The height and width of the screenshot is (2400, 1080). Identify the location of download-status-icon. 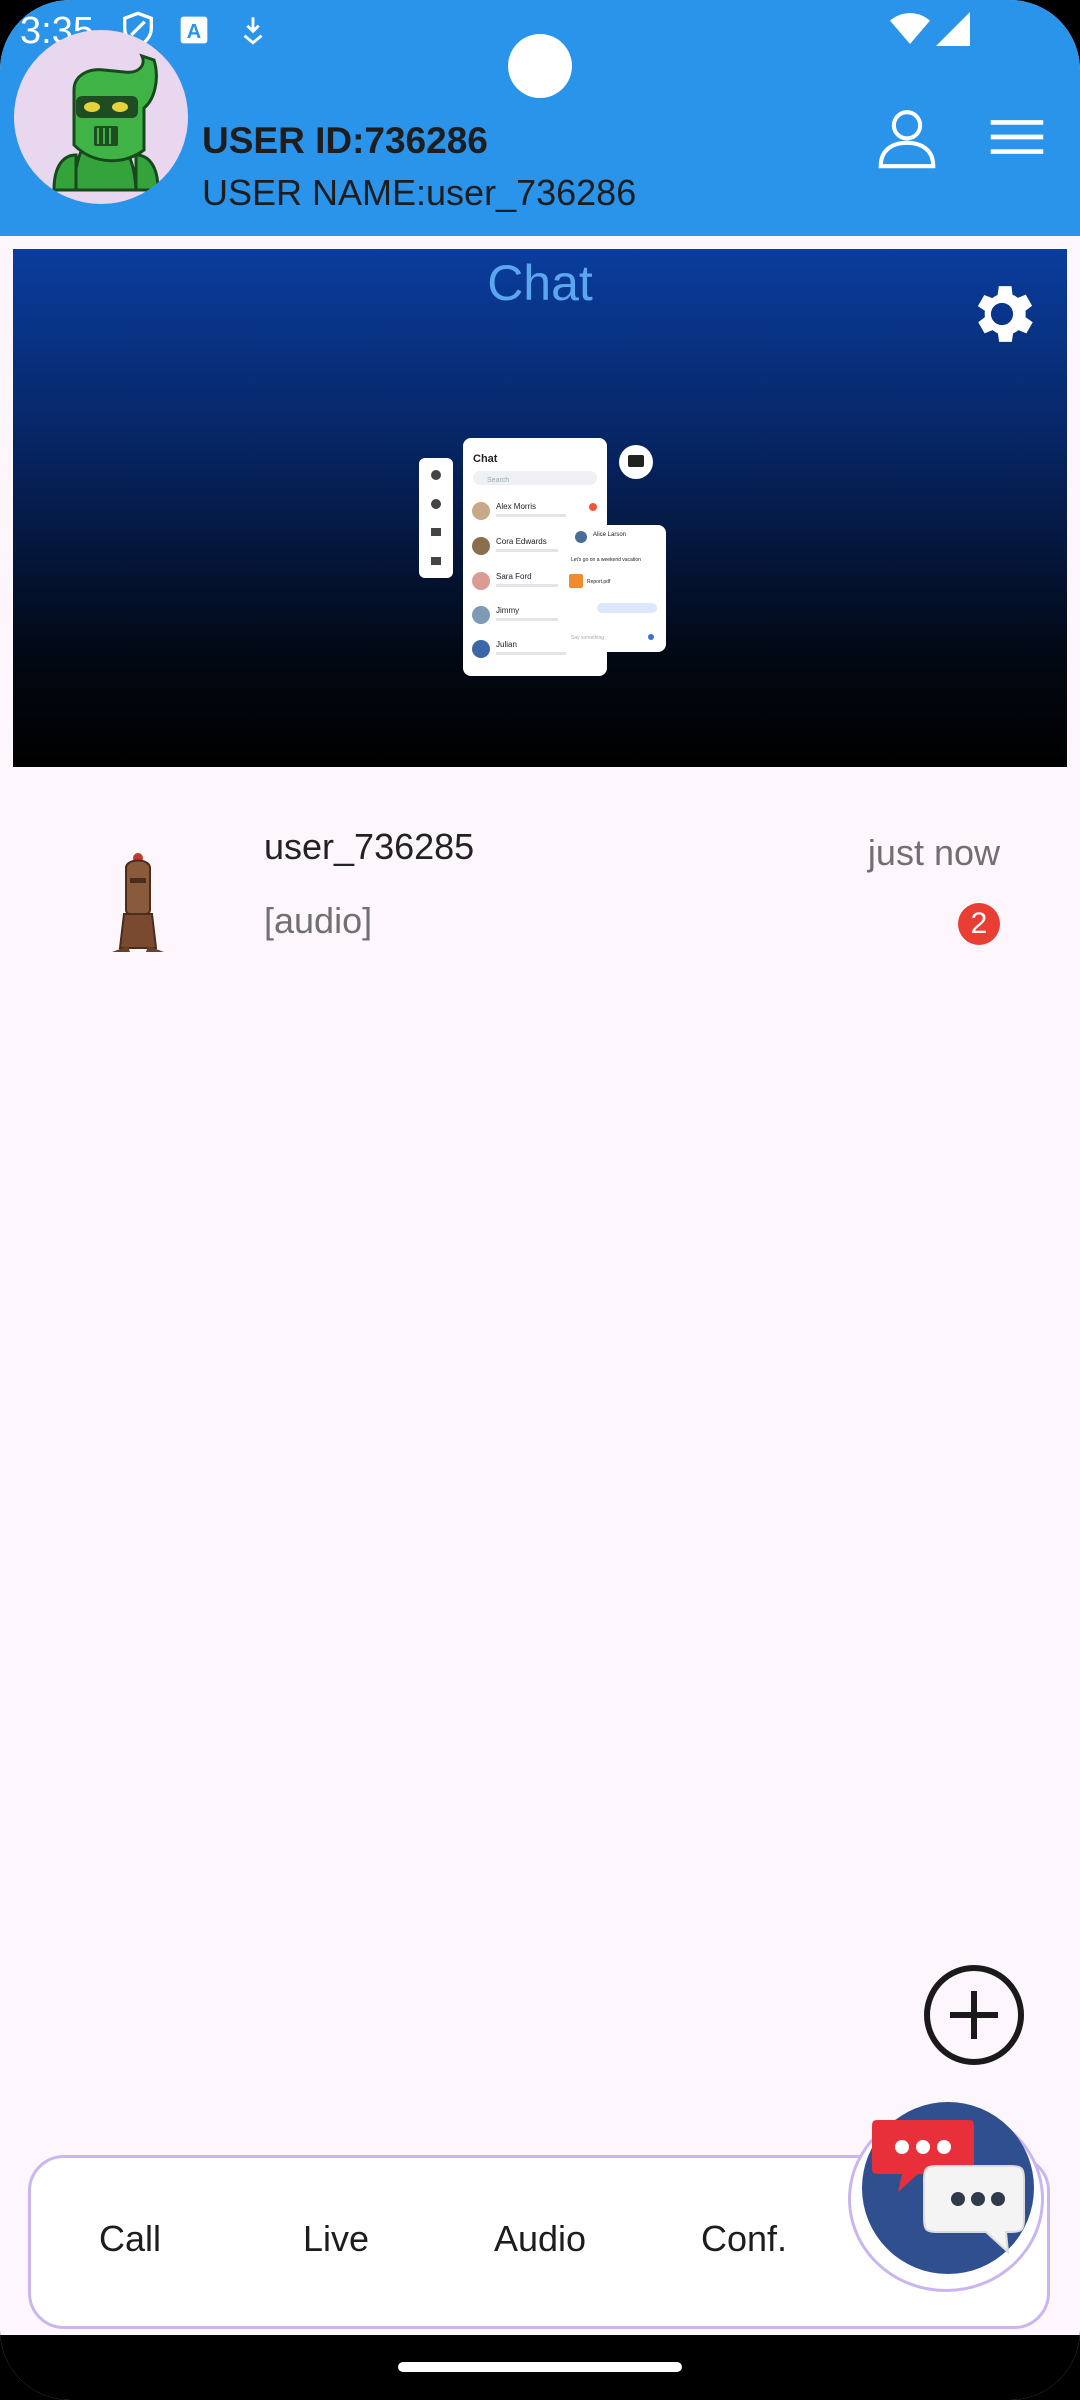
(253, 32).